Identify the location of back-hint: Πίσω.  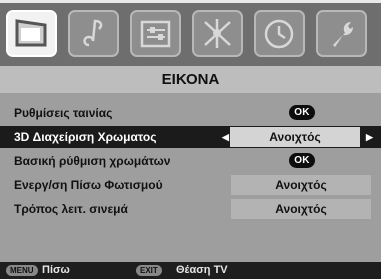
(56, 270).